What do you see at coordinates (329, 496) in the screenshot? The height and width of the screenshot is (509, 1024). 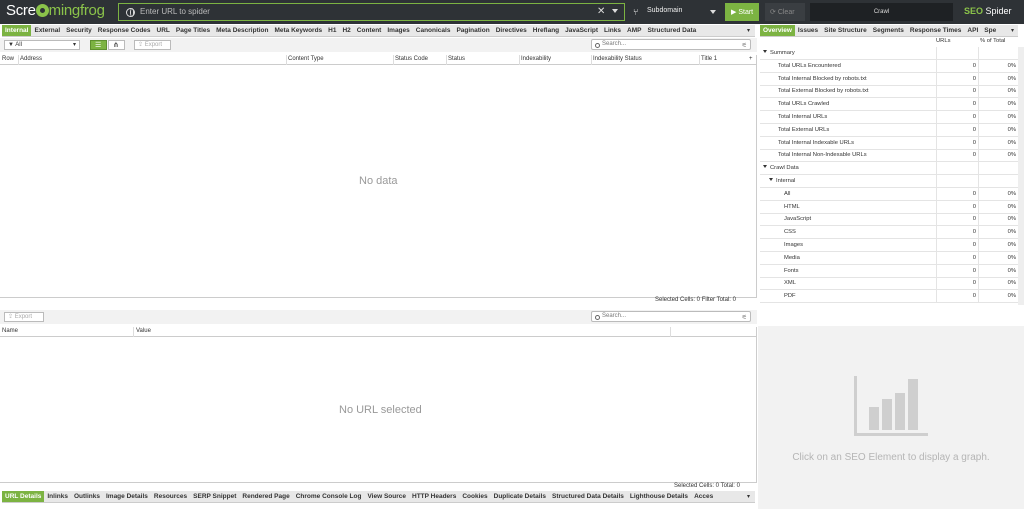 I see `bottom-tab-chrome-console-log: Chrome Console Log` at bounding box center [329, 496].